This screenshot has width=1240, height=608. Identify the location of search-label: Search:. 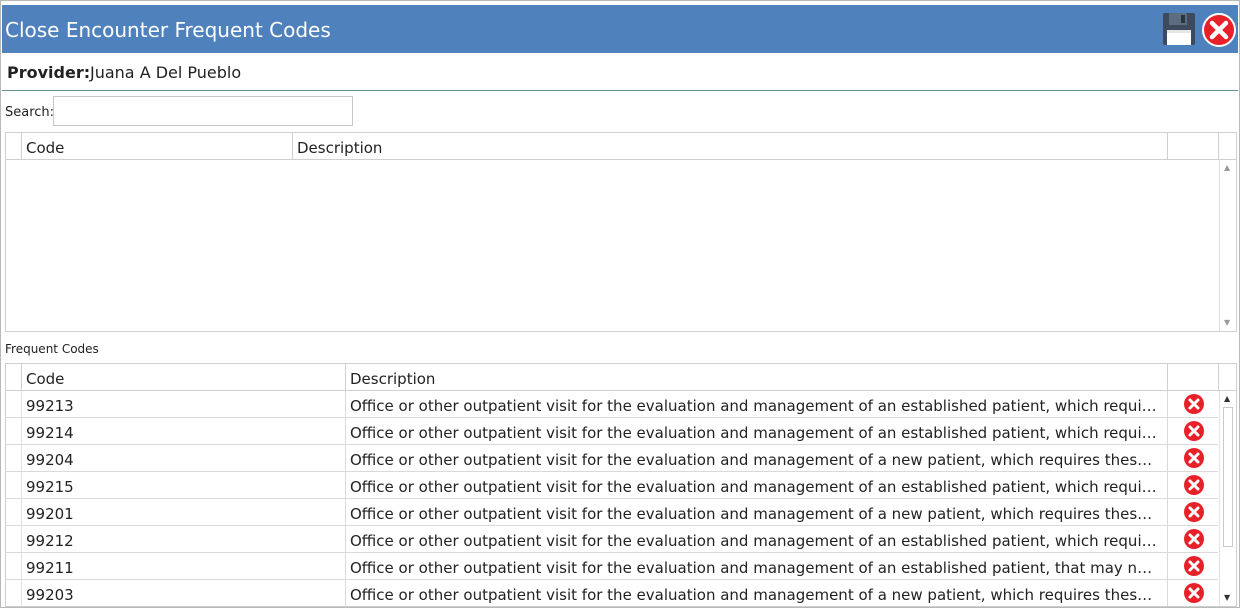
(30, 112).